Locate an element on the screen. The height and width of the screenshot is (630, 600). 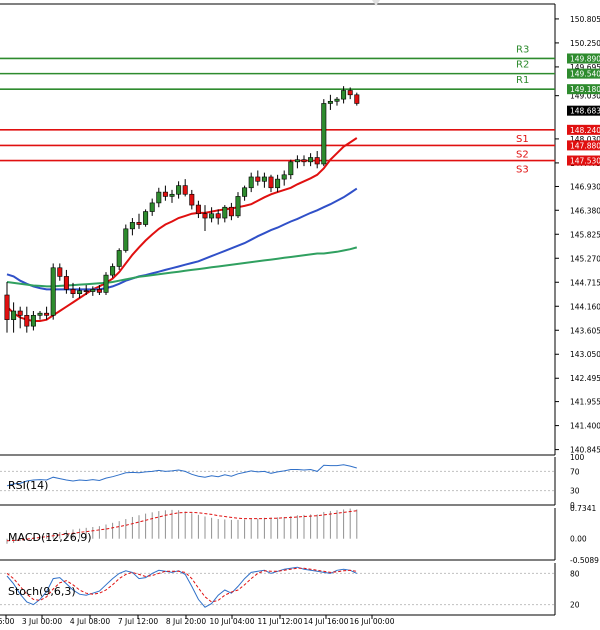
time-axis-label: 7 Jul 12:00 is located at coordinates (138, 621).